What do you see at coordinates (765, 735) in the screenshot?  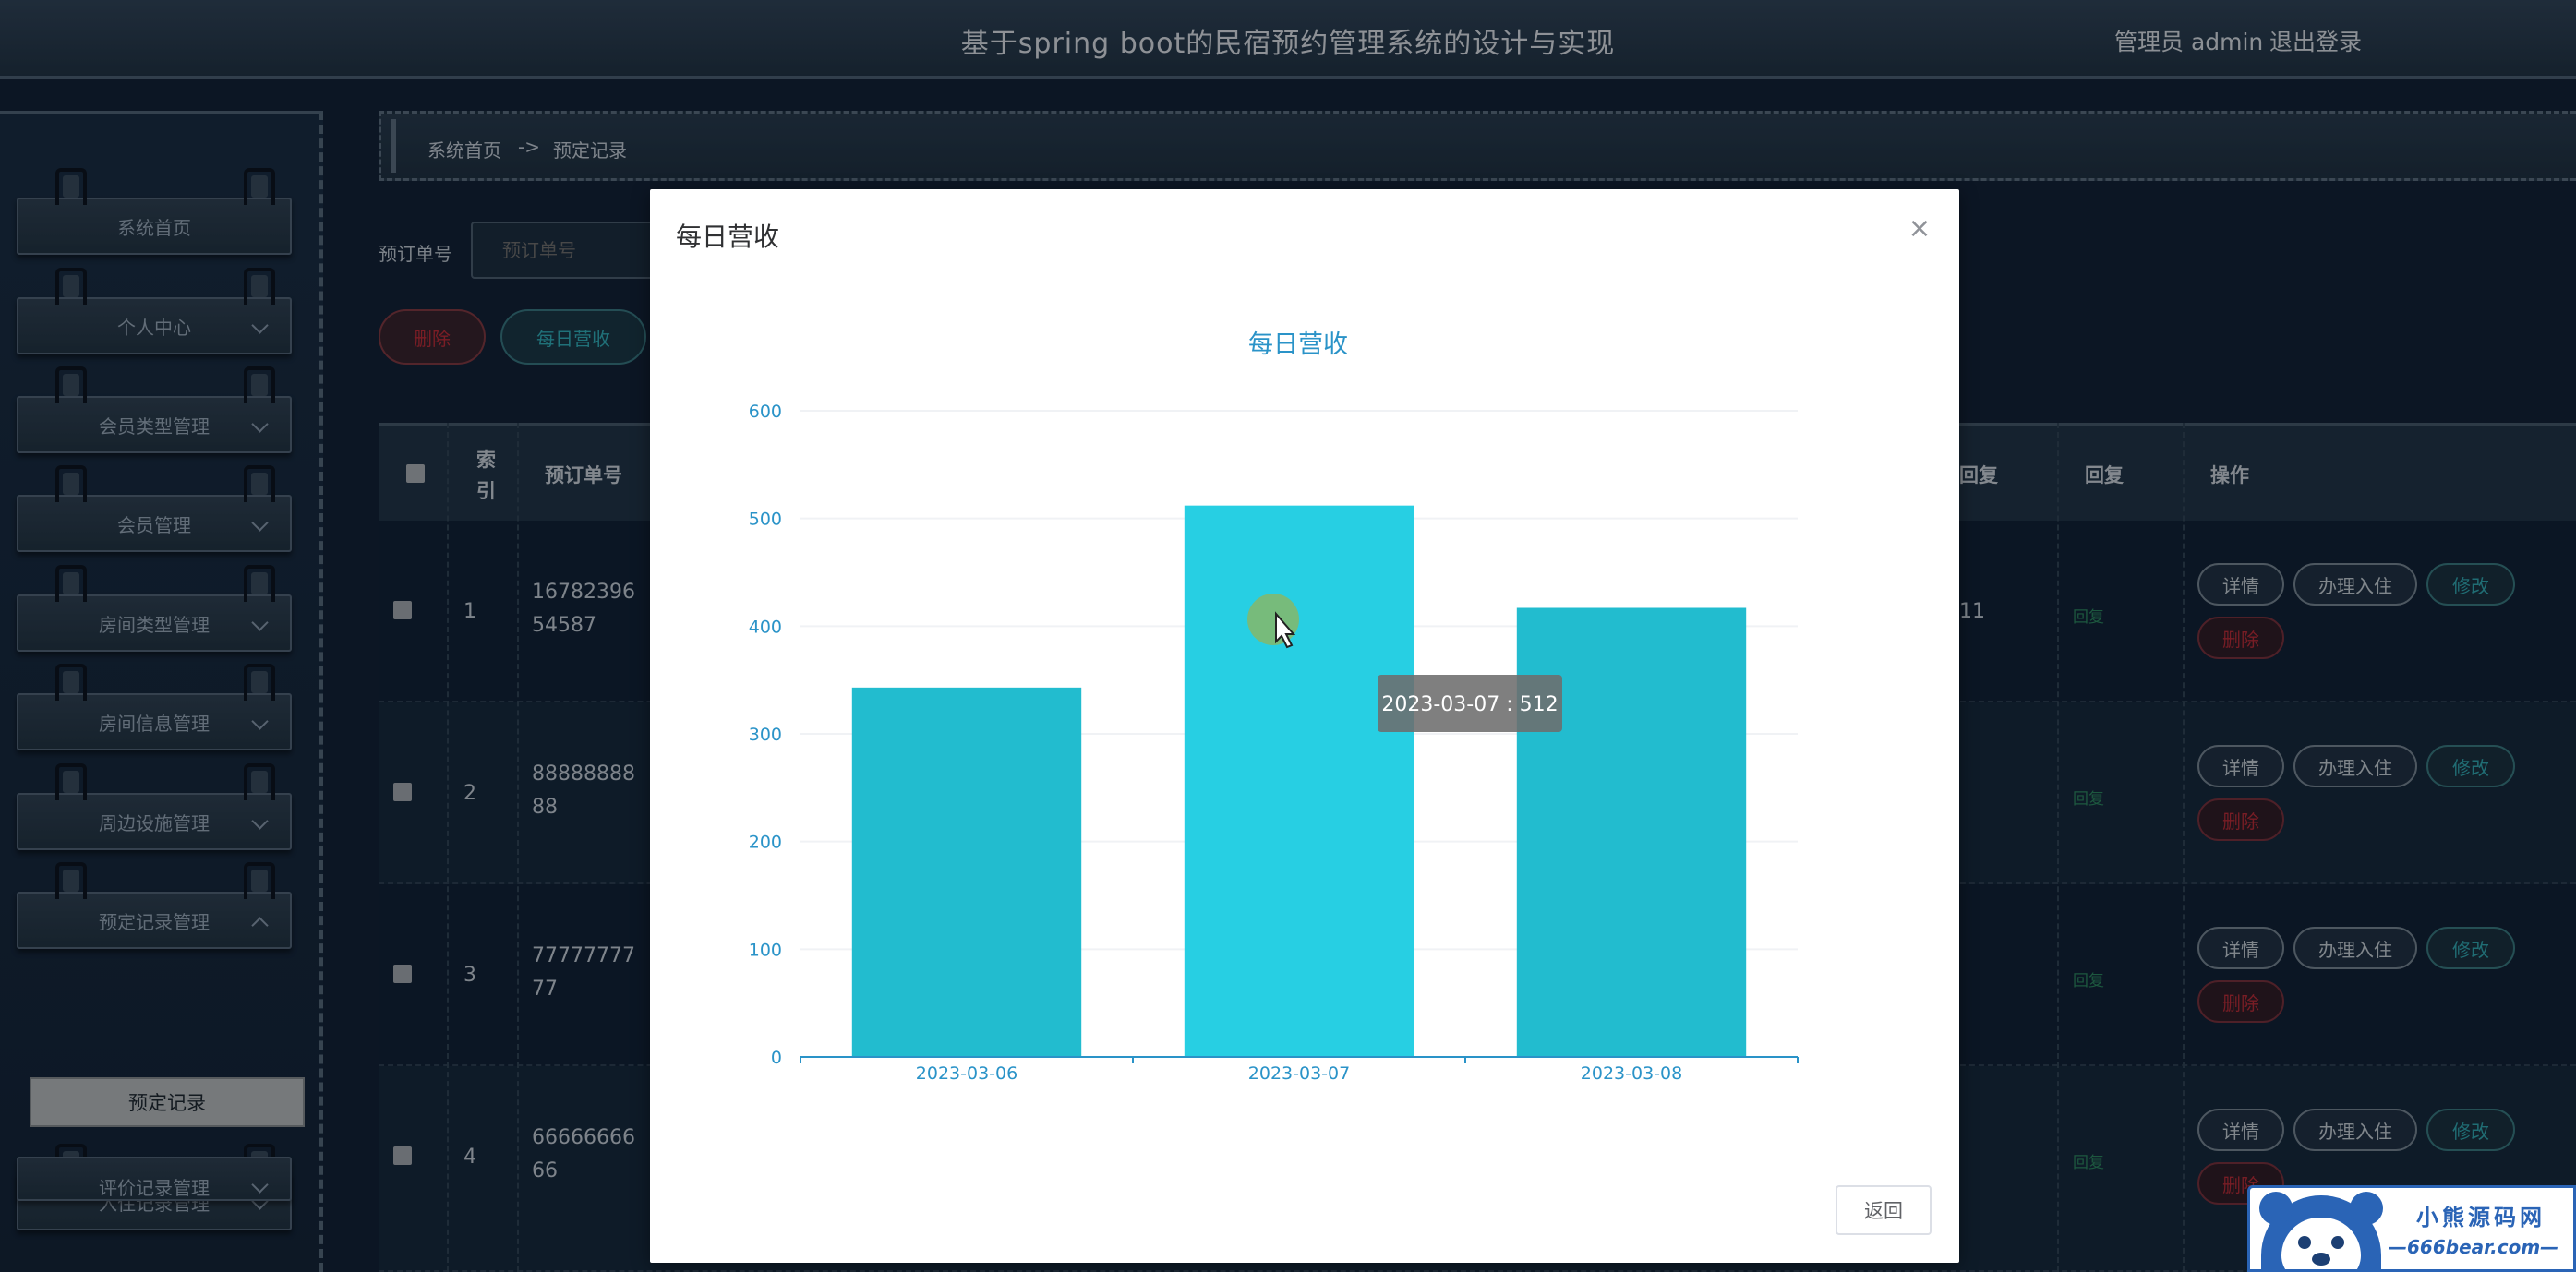 I see `y-tick-label: 300` at bounding box center [765, 735].